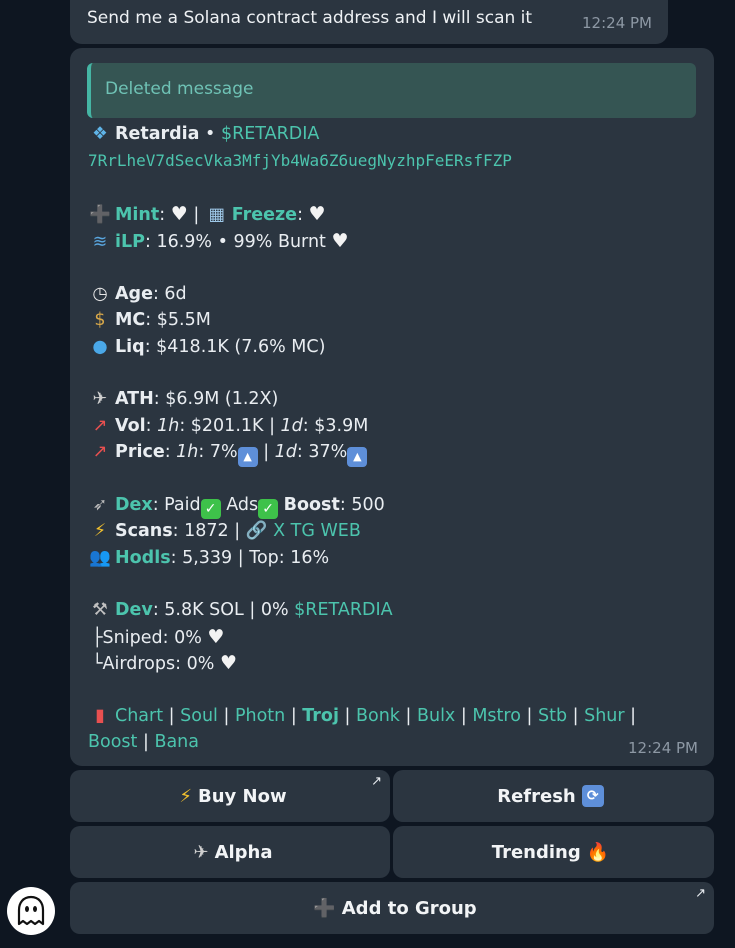 This screenshot has height=948, width=735. What do you see at coordinates (496, 716) in the screenshot?
I see `link-mstro: Mstro` at bounding box center [496, 716].